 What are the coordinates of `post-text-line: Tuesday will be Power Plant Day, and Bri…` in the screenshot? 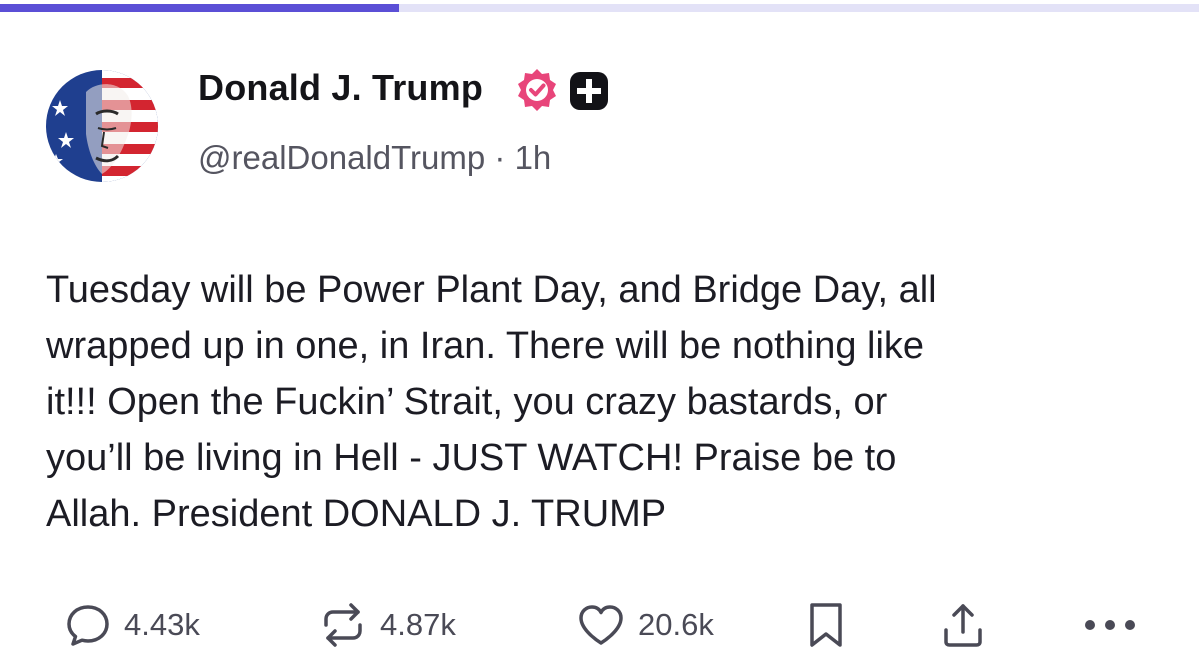 It's located at (491, 290).